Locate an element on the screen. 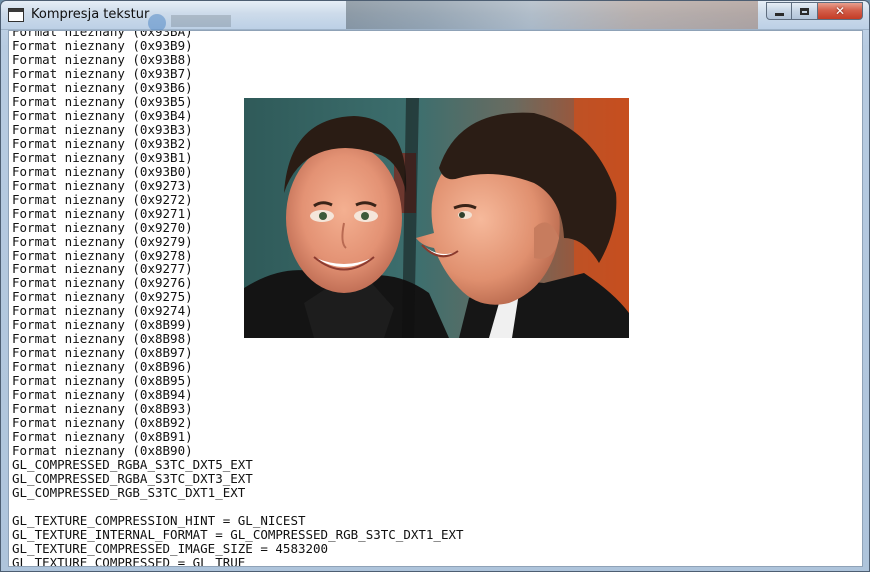  title-bar: Kompresja tekstur ✕ is located at coordinates (435, 16).